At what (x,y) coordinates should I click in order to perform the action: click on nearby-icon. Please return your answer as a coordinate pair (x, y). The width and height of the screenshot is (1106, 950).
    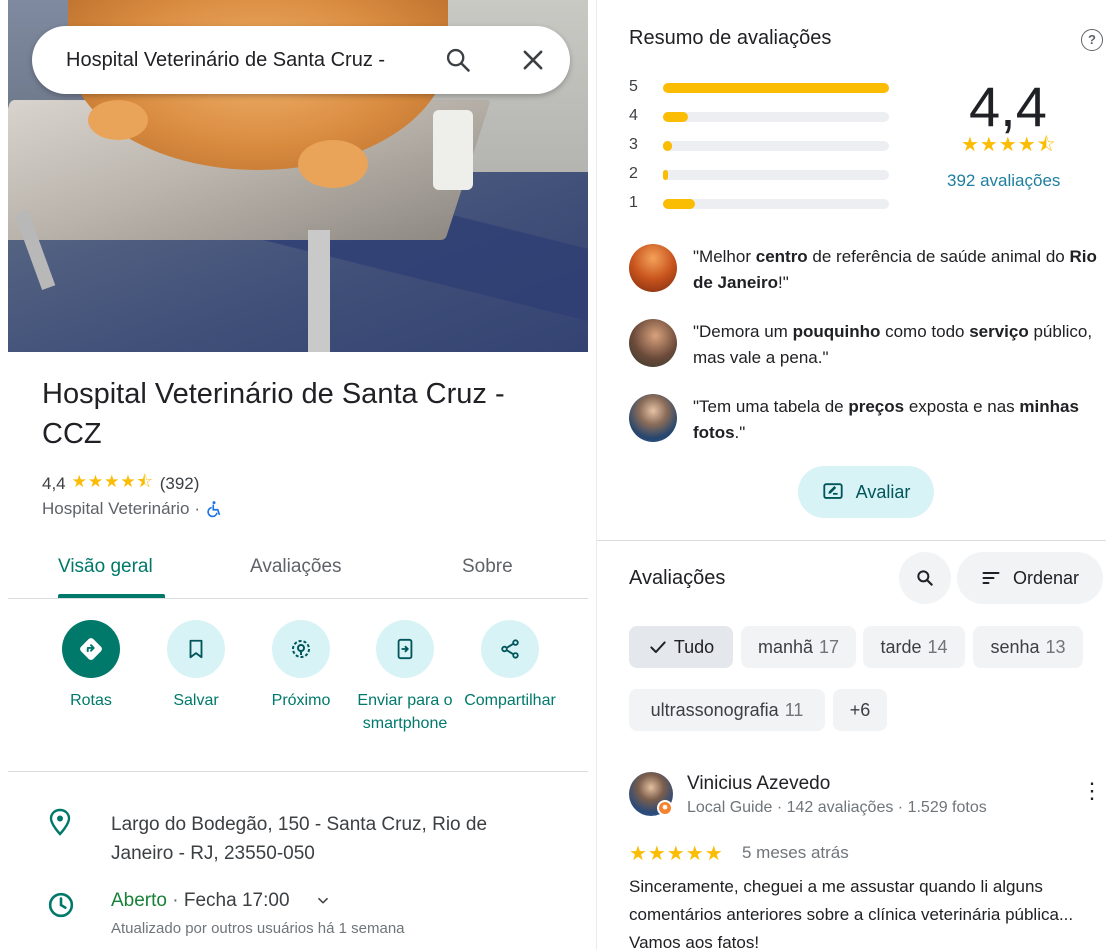
    Looking at the image, I should click on (301, 649).